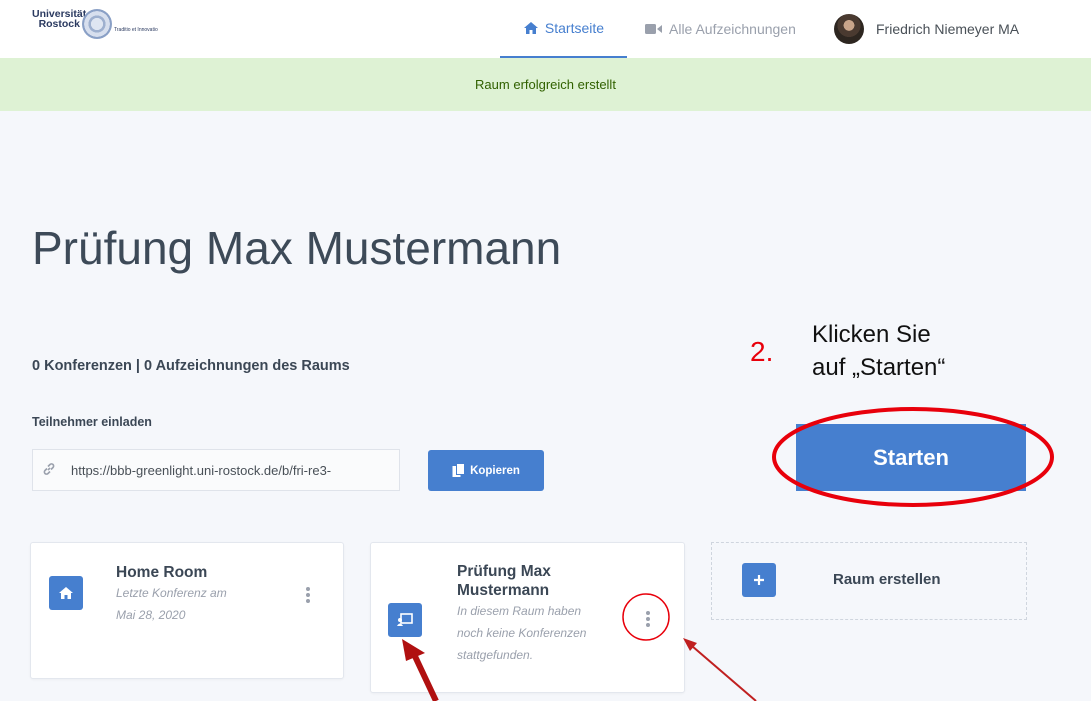 This screenshot has width=1091, height=701. What do you see at coordinates (171, 604) in the screenshot?
I see `room-card-last-conference: Letzte Konferenz am Mai 28, 2020` at bounding box center [171, 604].